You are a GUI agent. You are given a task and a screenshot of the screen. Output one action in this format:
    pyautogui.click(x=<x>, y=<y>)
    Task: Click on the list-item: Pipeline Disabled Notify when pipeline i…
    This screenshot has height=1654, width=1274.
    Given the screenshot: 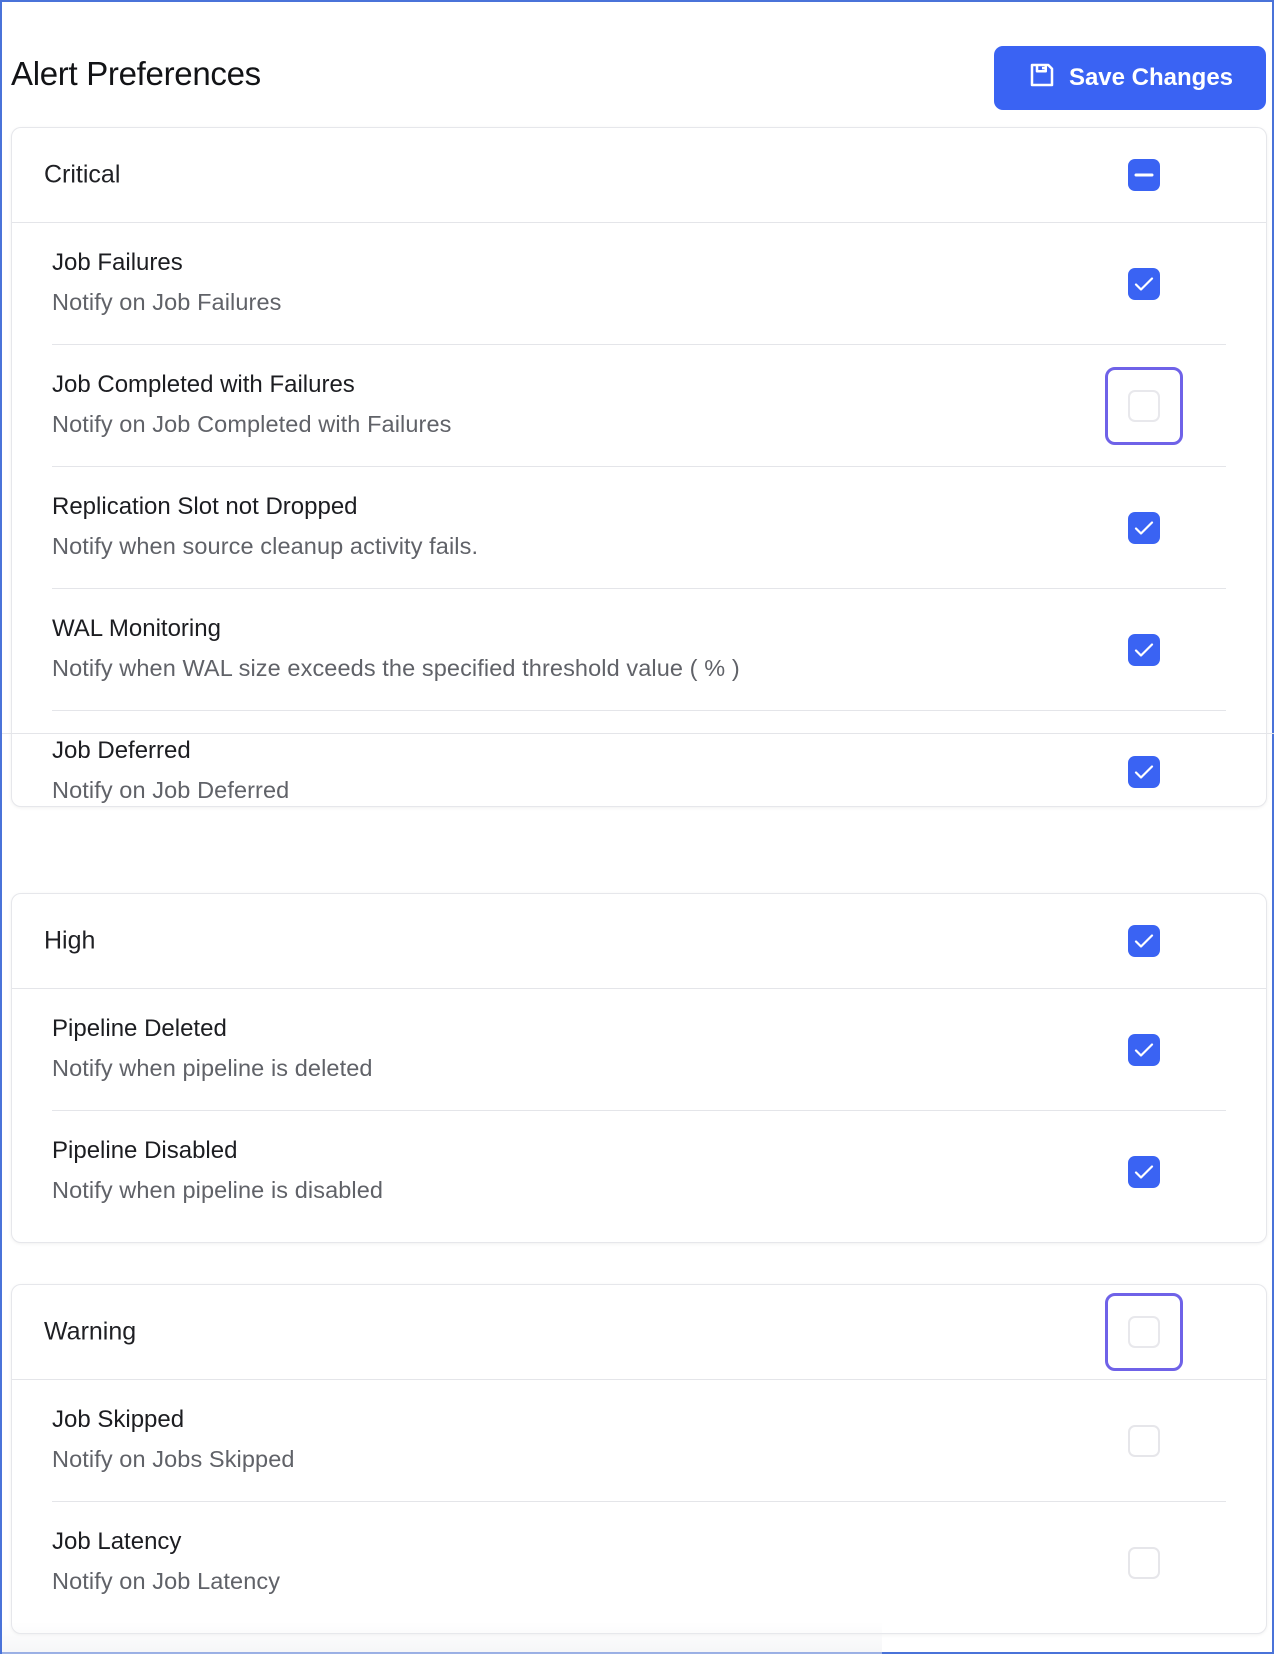 What is the action you would take?
    pyautogui.click(x=639, y=1172)
    